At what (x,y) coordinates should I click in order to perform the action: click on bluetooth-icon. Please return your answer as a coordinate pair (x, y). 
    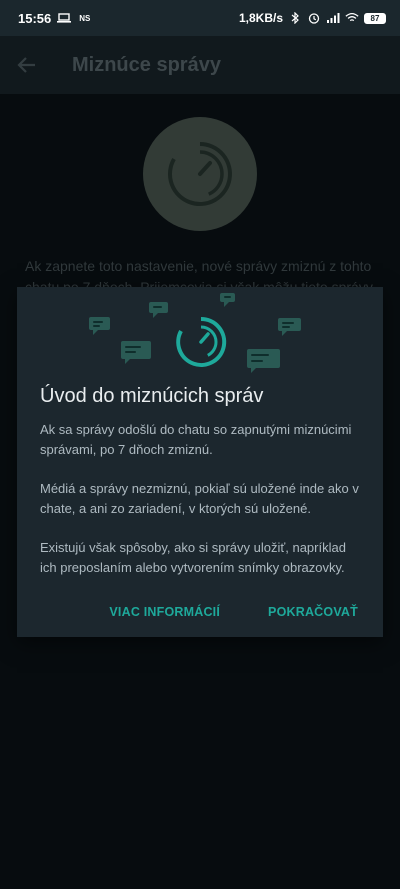
    Looking at the image, I should click on (295, 18).